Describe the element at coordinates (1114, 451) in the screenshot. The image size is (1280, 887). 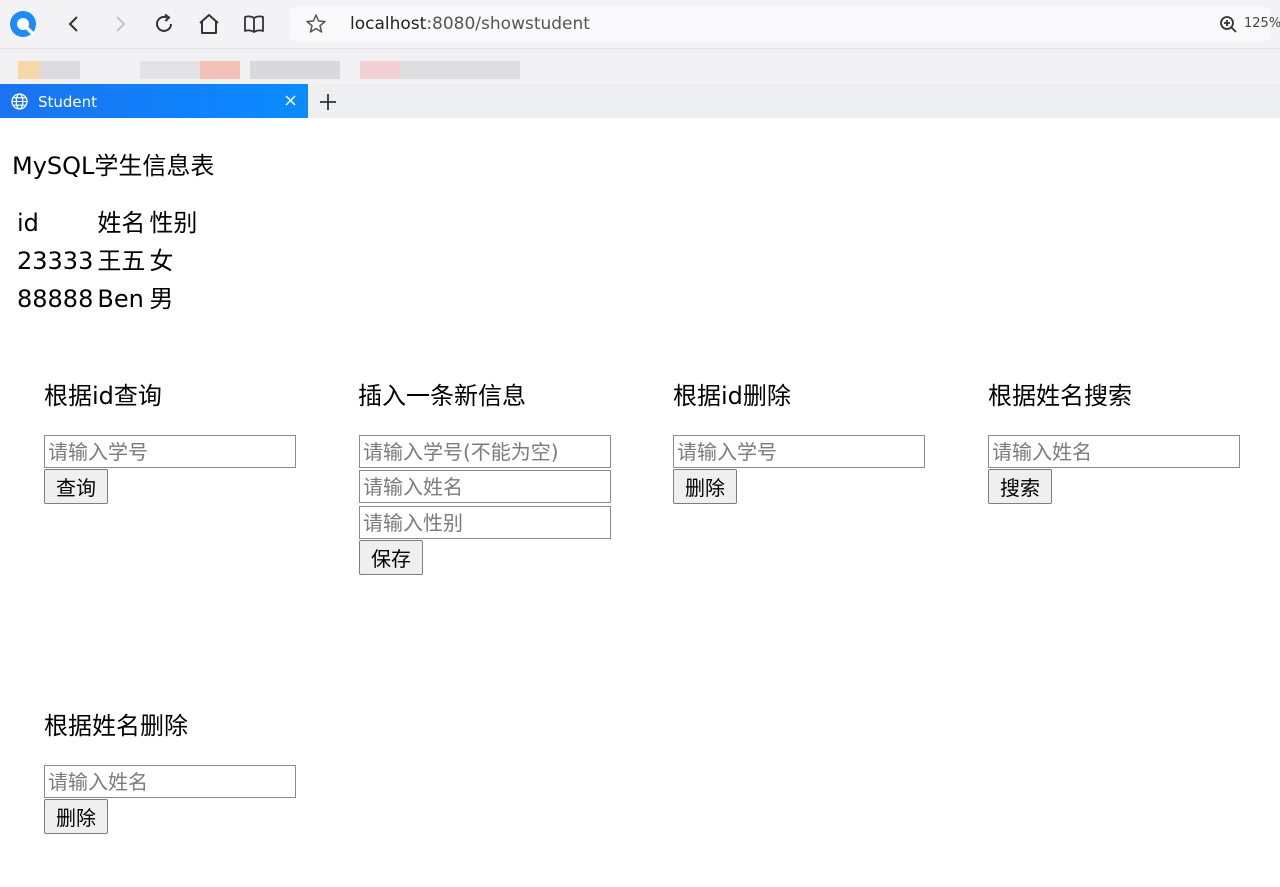
I see `search-name-input` at that location.